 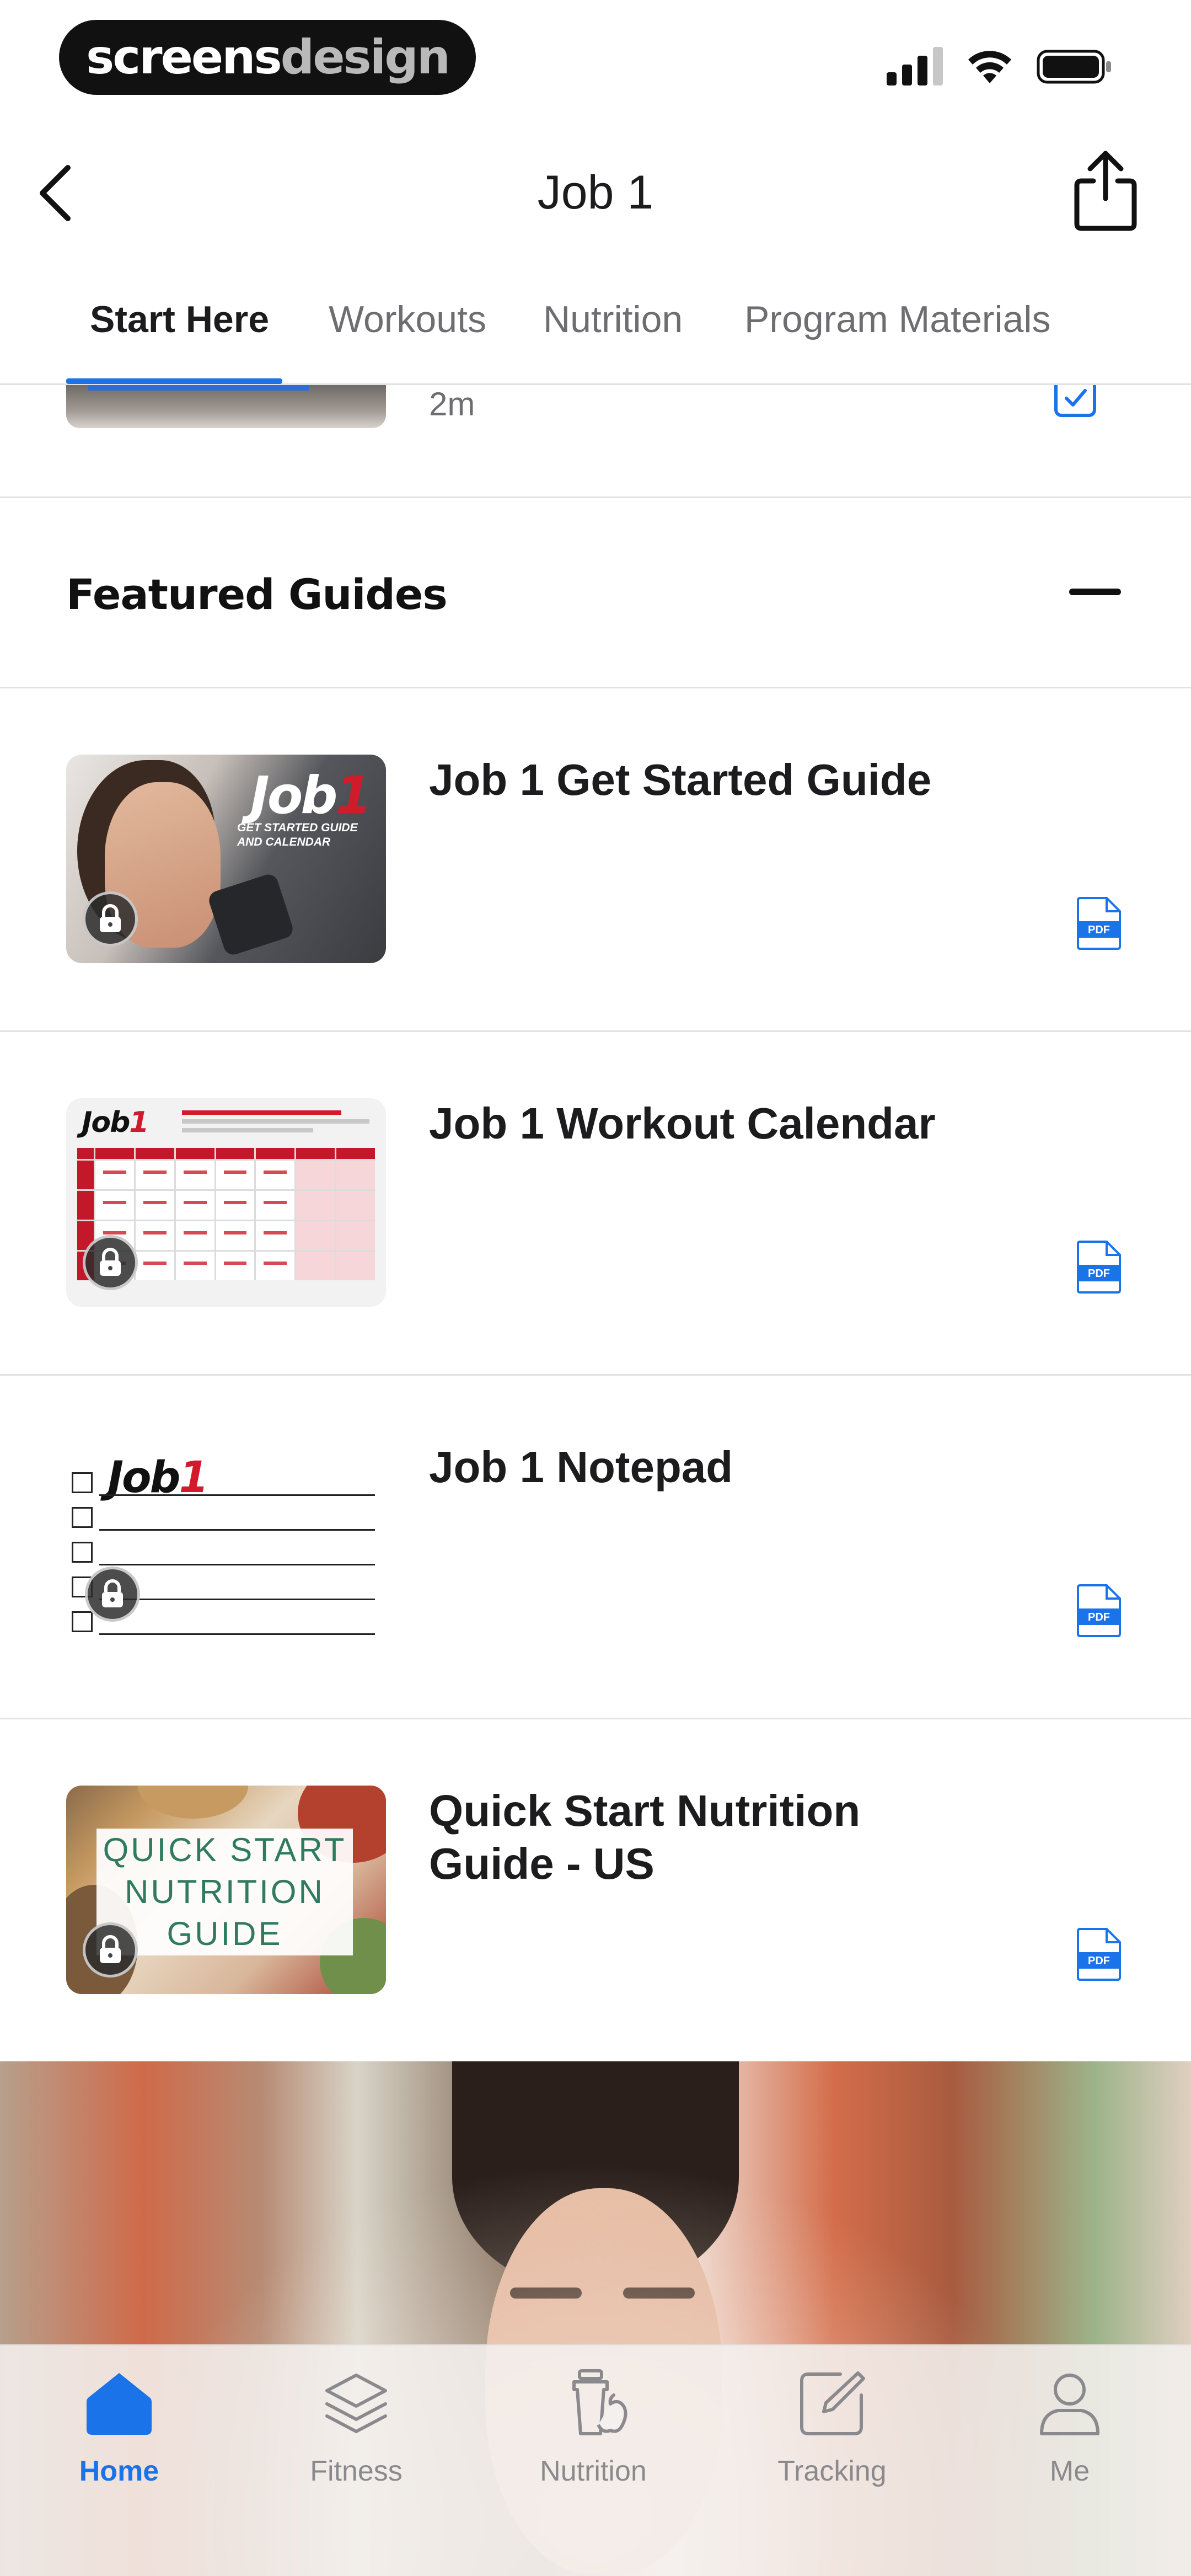 I want to click on active-tab-indicator, so click(x=174, y=381).